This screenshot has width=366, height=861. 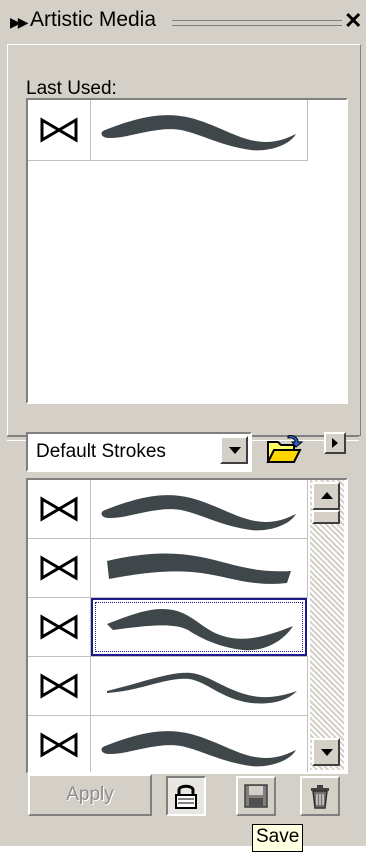 I want to click on chevron-down-icon, so click(x=235, y=450).